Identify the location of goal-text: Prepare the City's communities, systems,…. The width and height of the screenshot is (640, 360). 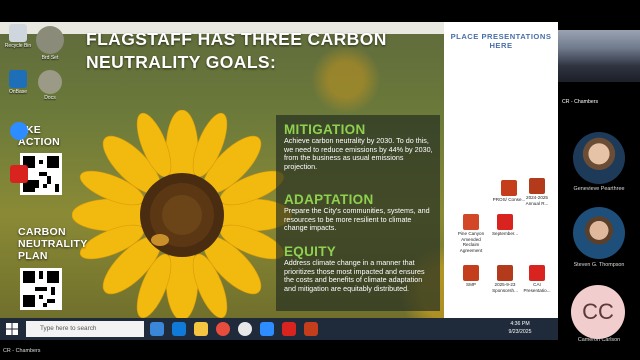
(357, 219).